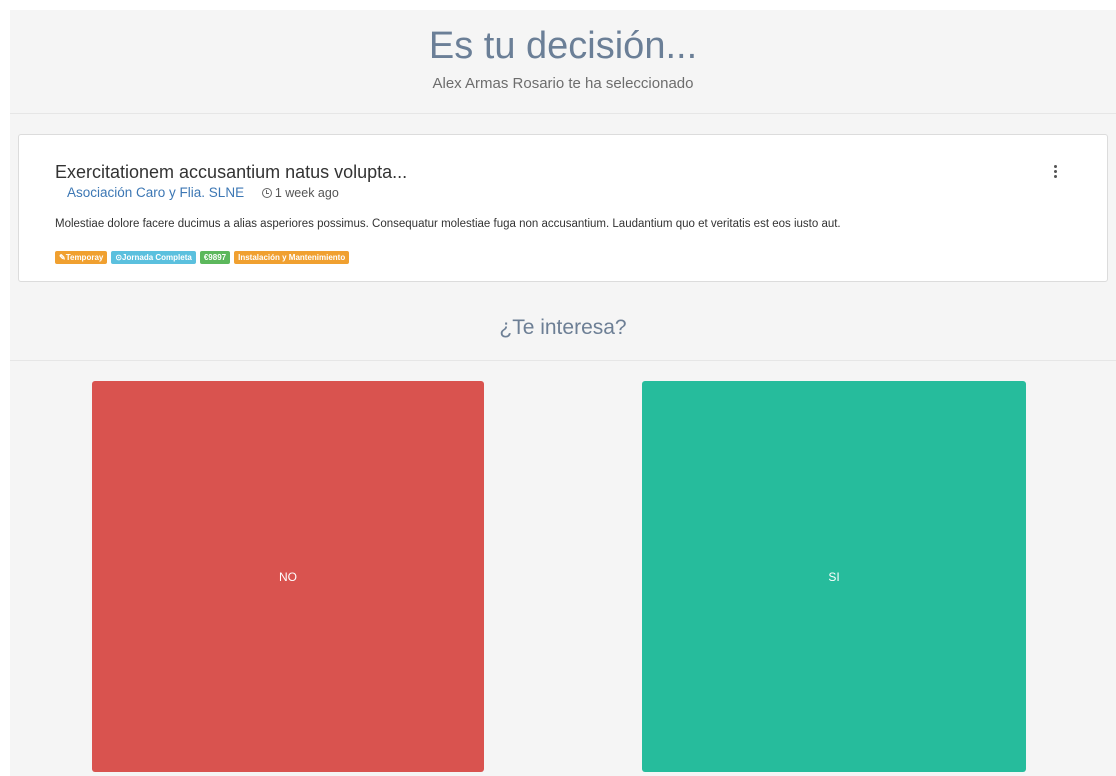  What do you see at coordinates (563, 360) in the screenshot?
I see `section-divider` at bounding box center [563, 360].